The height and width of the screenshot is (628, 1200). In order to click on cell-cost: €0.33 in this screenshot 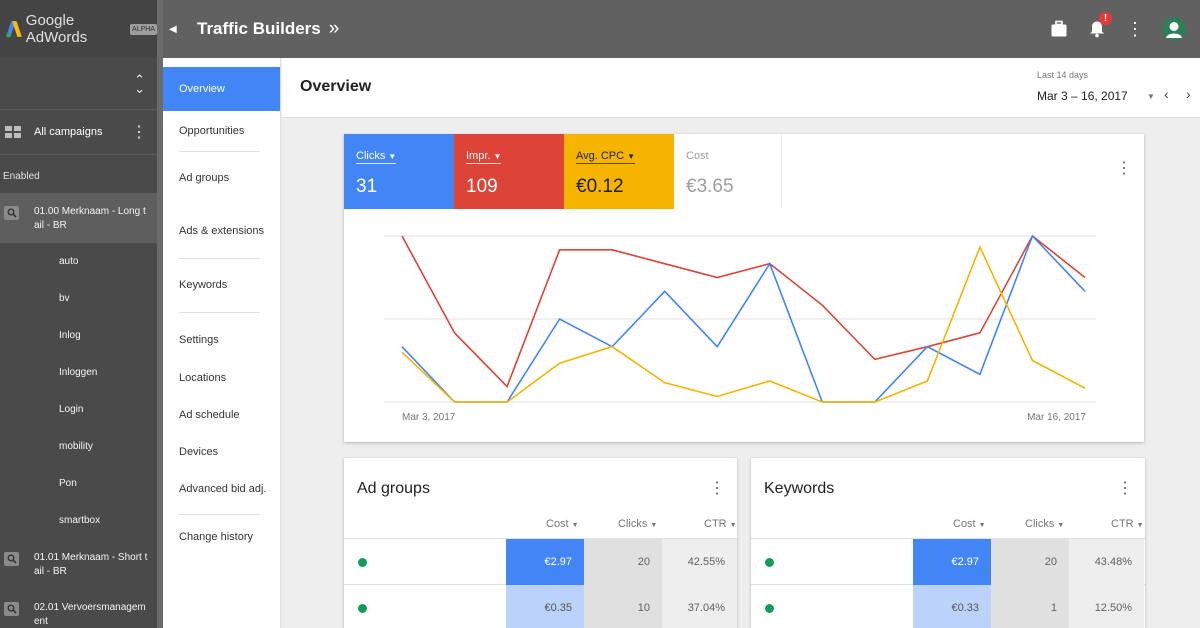, I will do `click(952, 606)`.